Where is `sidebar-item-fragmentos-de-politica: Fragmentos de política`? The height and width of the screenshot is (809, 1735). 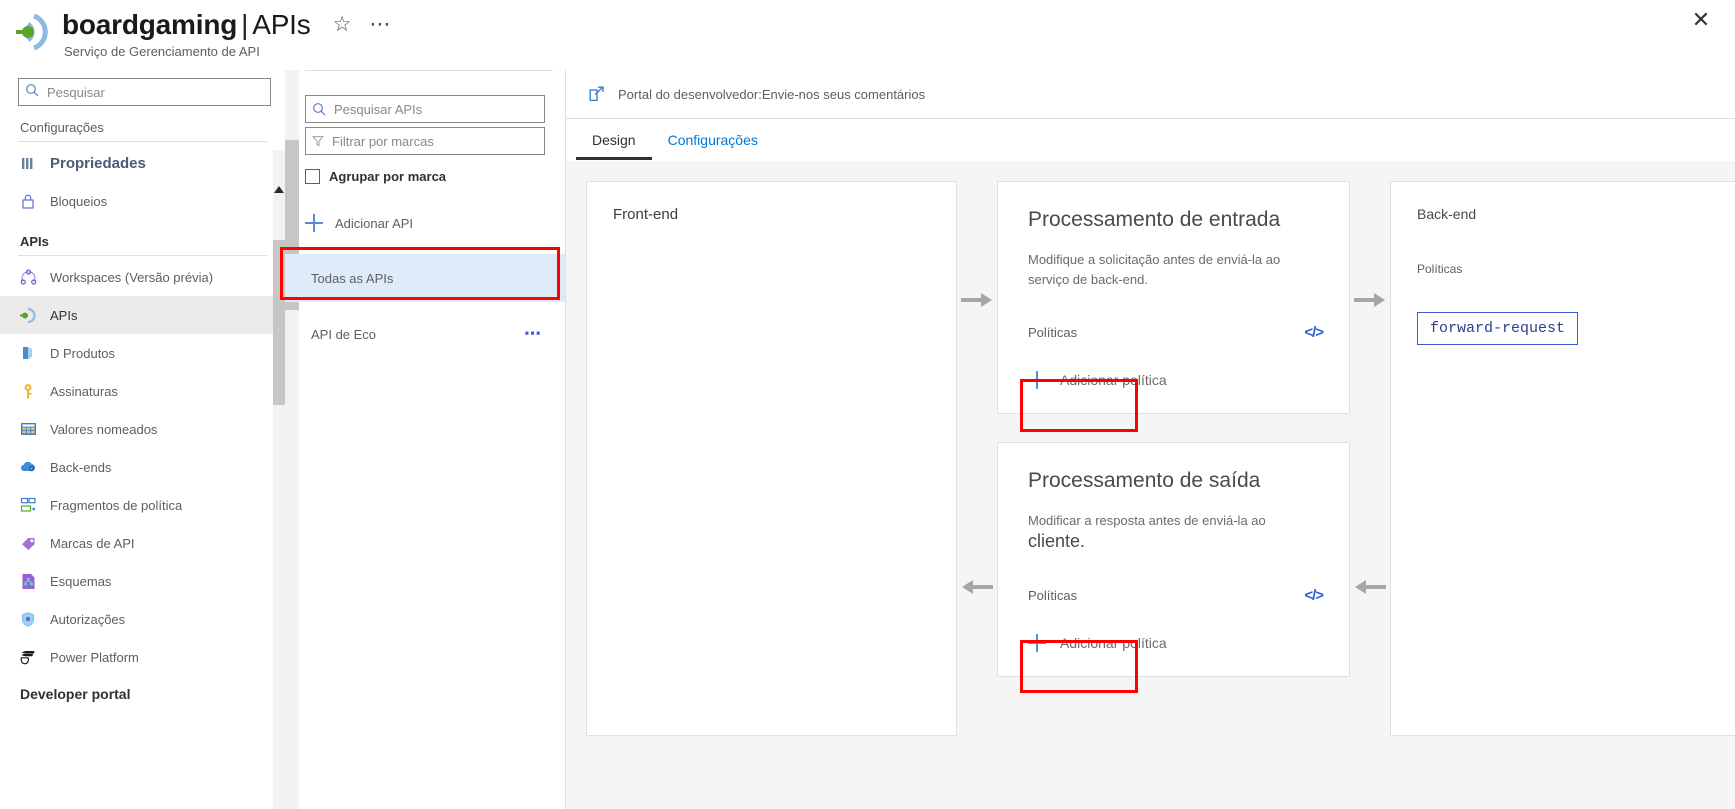 sidebar-item-fragmentos-de-politica: Fragmentos de política is located at coordinates (142, 505).